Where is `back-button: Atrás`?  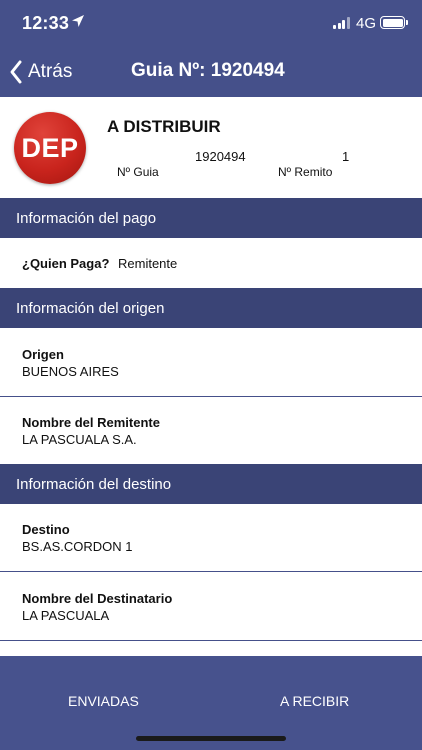
back-button: Atrás is located at coordinates (40, 72).